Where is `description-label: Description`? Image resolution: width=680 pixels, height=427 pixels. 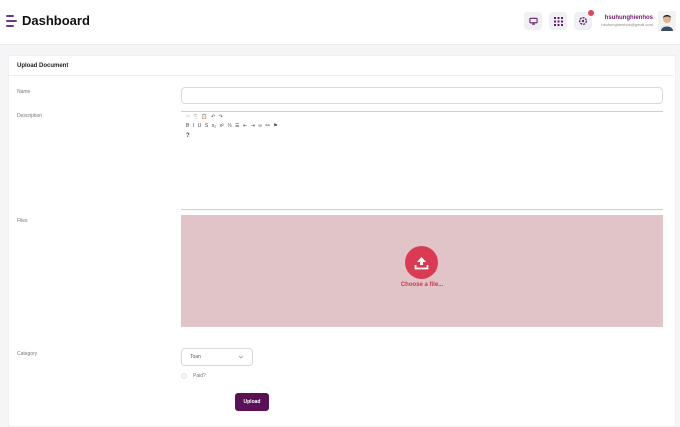 description-label: Description is located at coordinates (30, 116).